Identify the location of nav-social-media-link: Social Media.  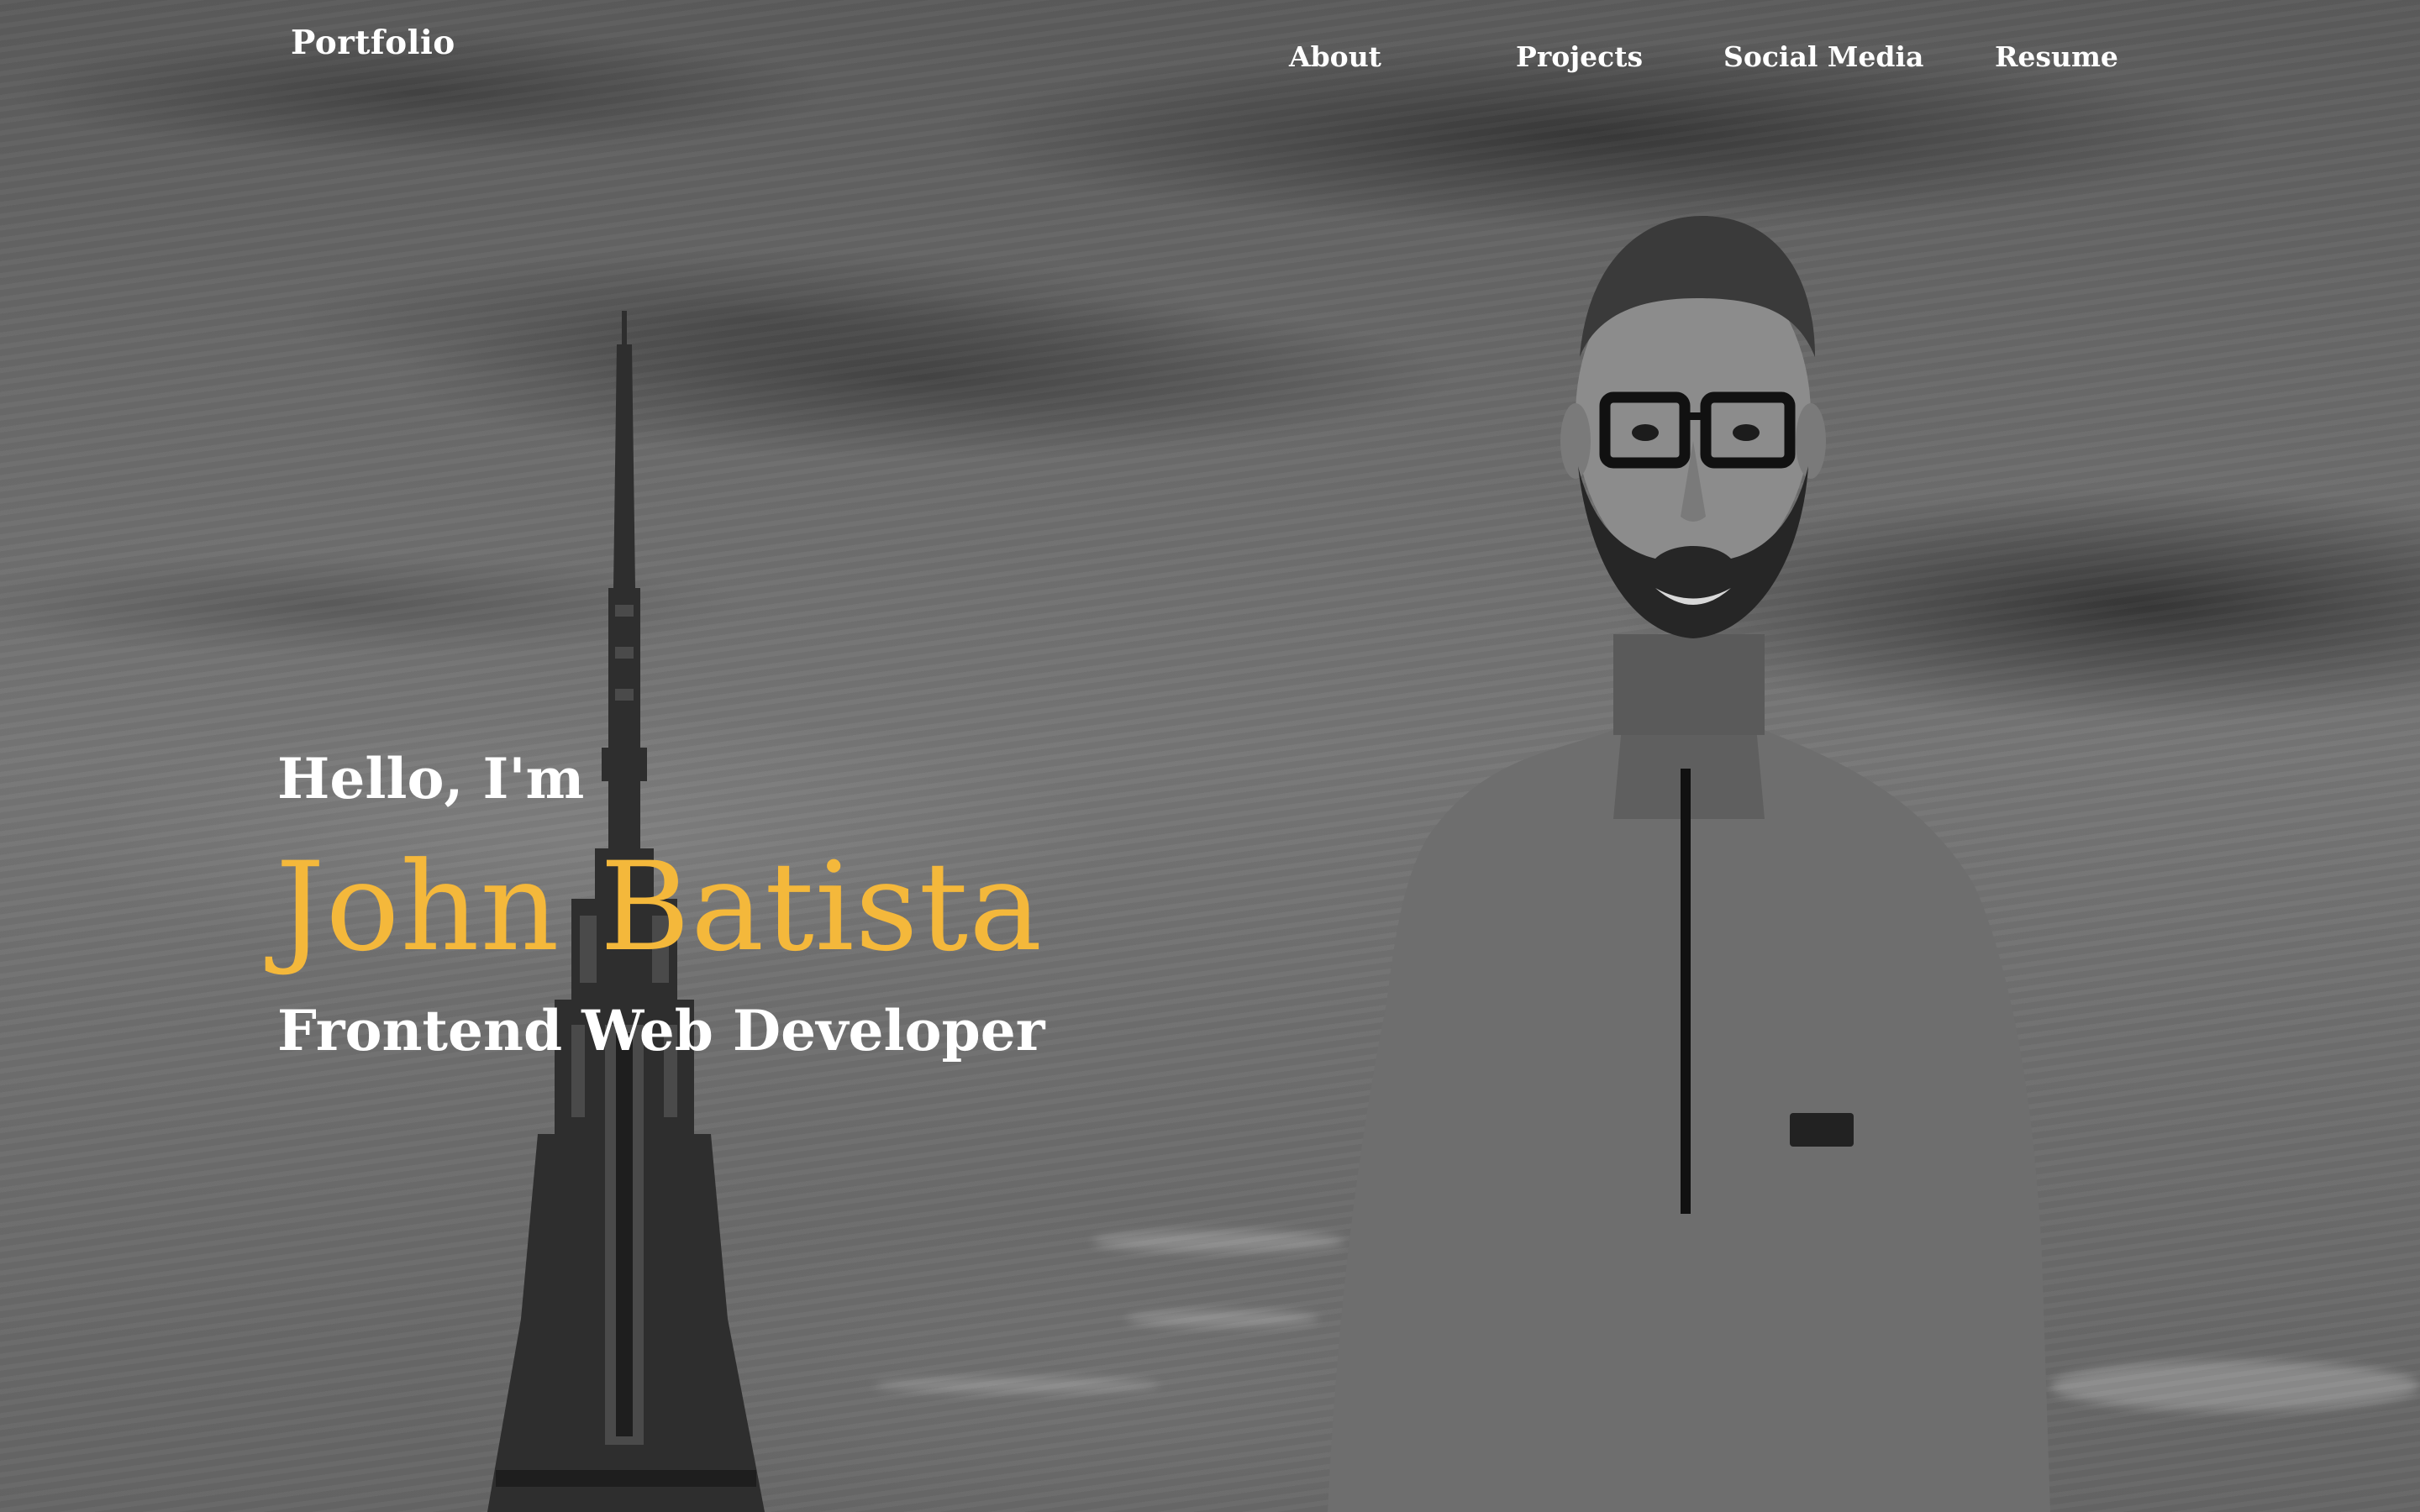
(1823, 56).